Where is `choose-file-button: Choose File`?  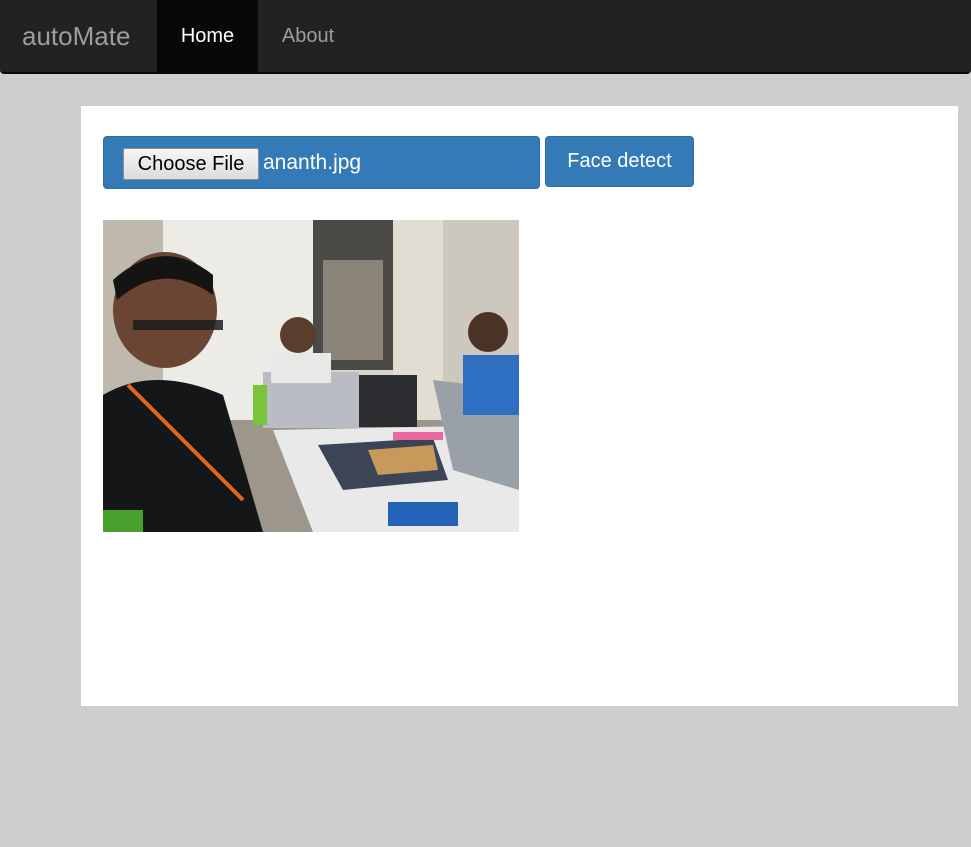 choose-file-button: Choose File is located at coordinates (191, 164).